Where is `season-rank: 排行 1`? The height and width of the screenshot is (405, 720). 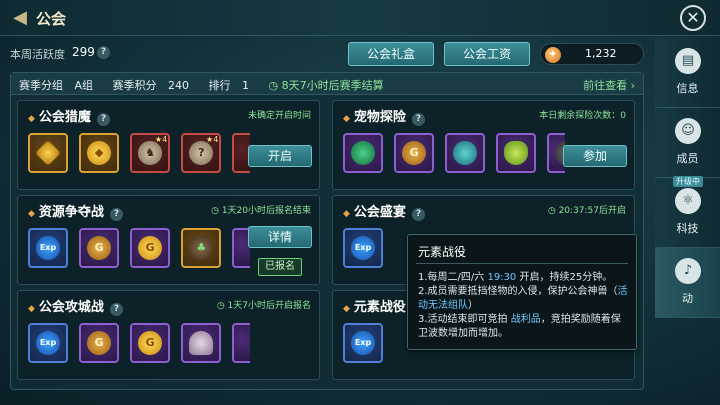
season-rank: 排行 1 is located at coordinates (229, 85).